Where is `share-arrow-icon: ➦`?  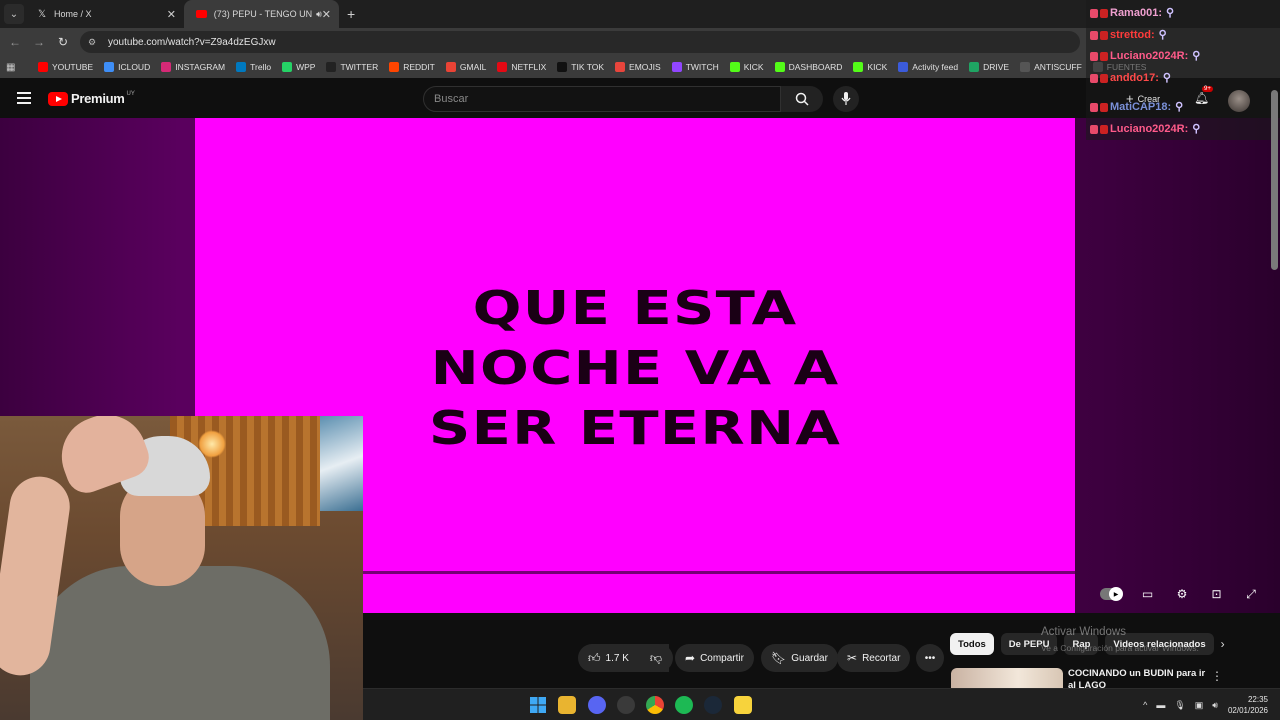
share-arrow-icon: ➦ is located at coordinates (690, 658).